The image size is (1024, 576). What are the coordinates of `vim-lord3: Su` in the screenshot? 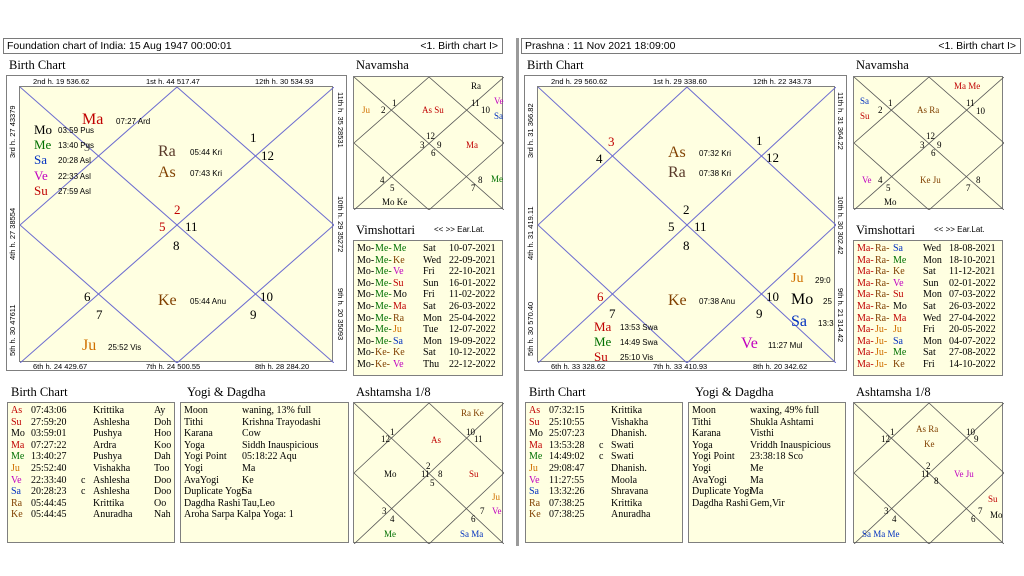 It's located at (898, 295).